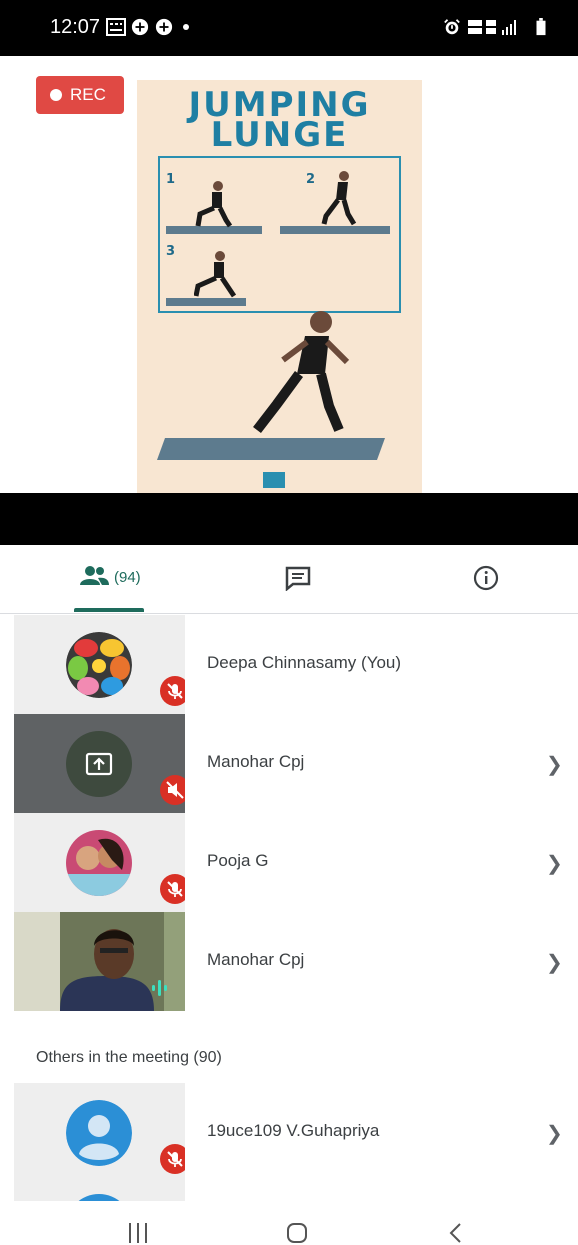  I want to click on participant-tile-partial, so click(99, 1191).